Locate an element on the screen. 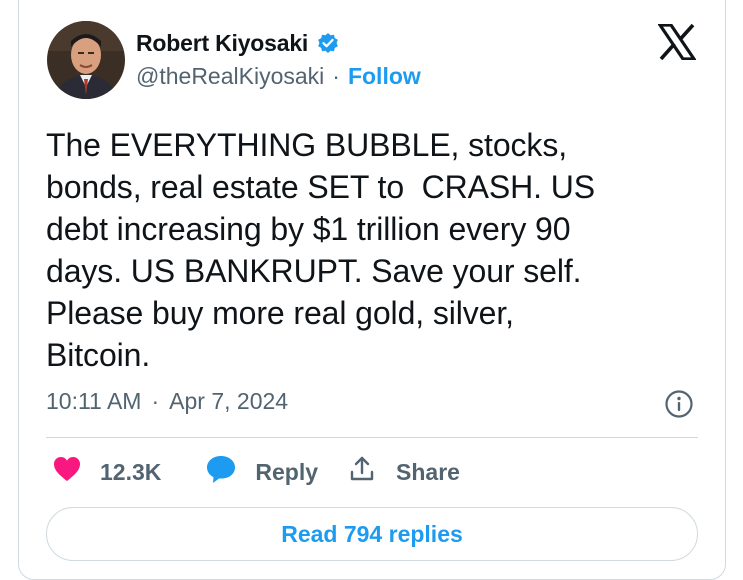  follow-button: Follow is located at coordinates (384, 76).